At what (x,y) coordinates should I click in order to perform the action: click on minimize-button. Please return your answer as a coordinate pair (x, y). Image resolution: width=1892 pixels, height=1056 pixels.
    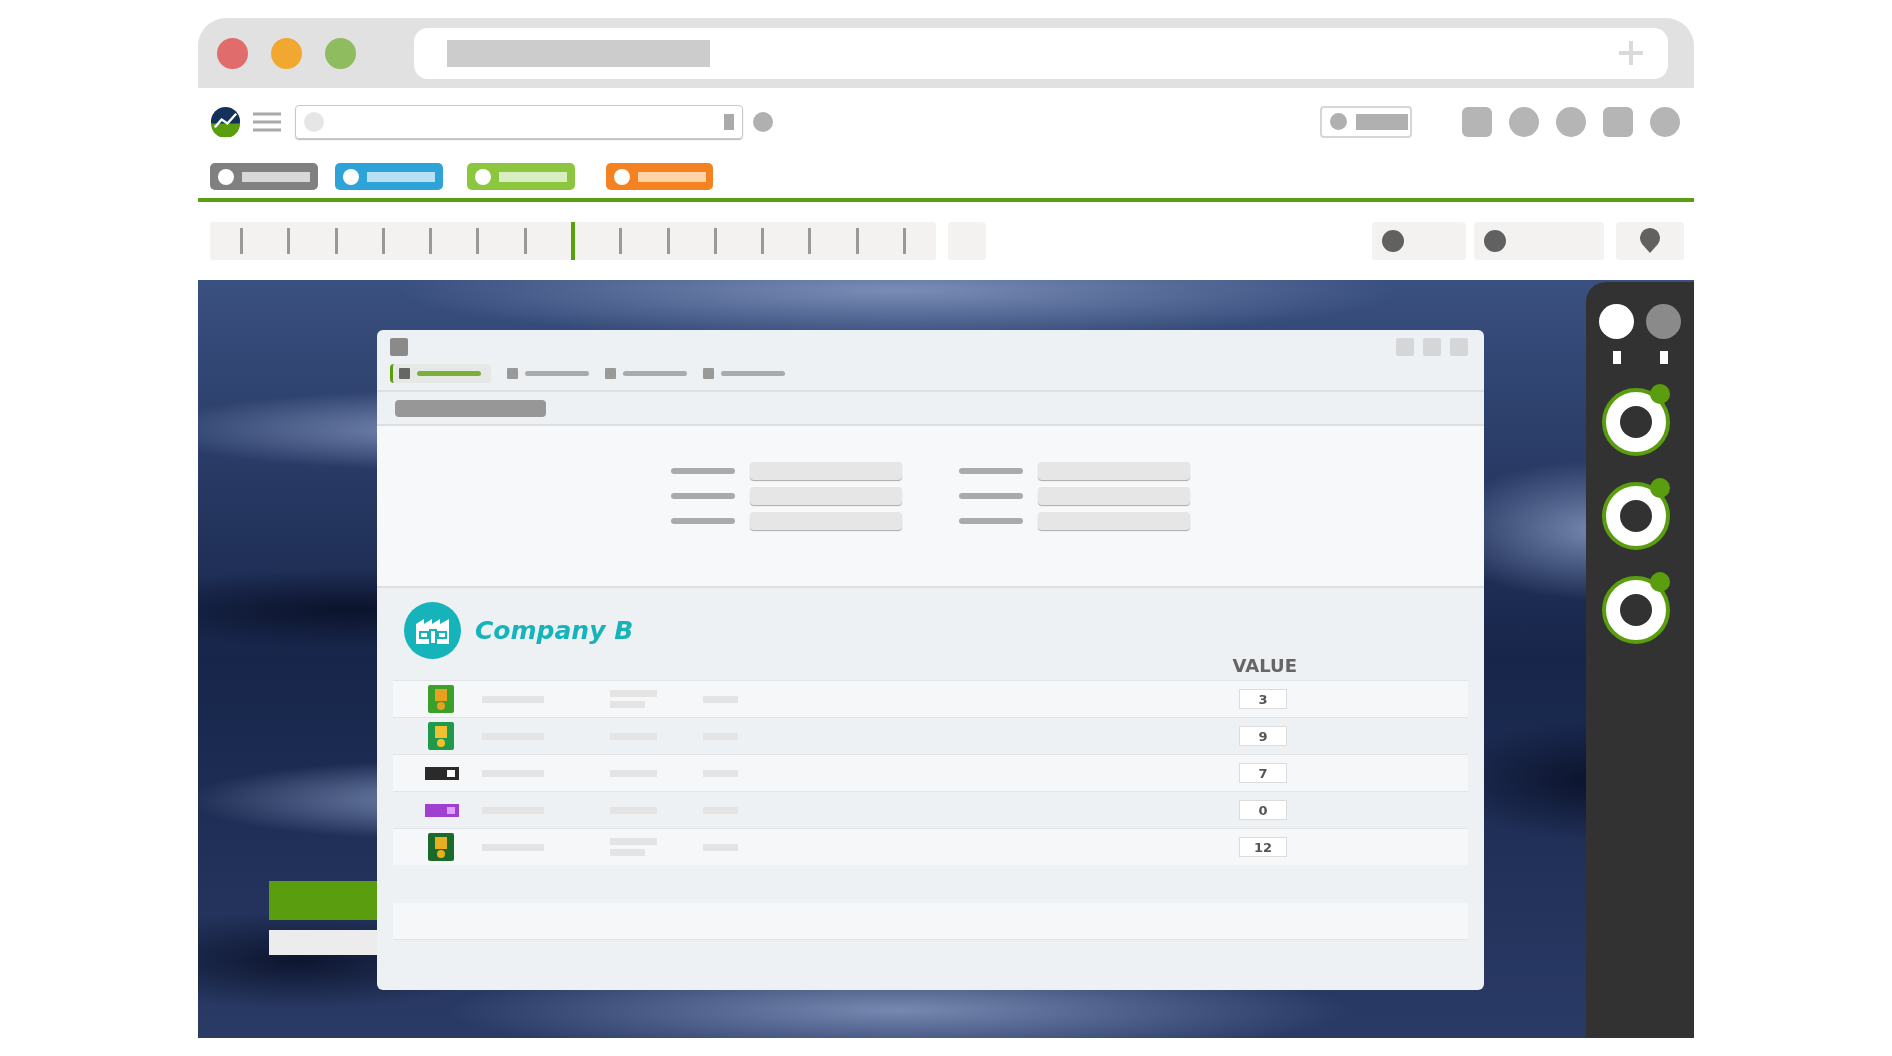
    Looking at the image, I should click on (286, 53).